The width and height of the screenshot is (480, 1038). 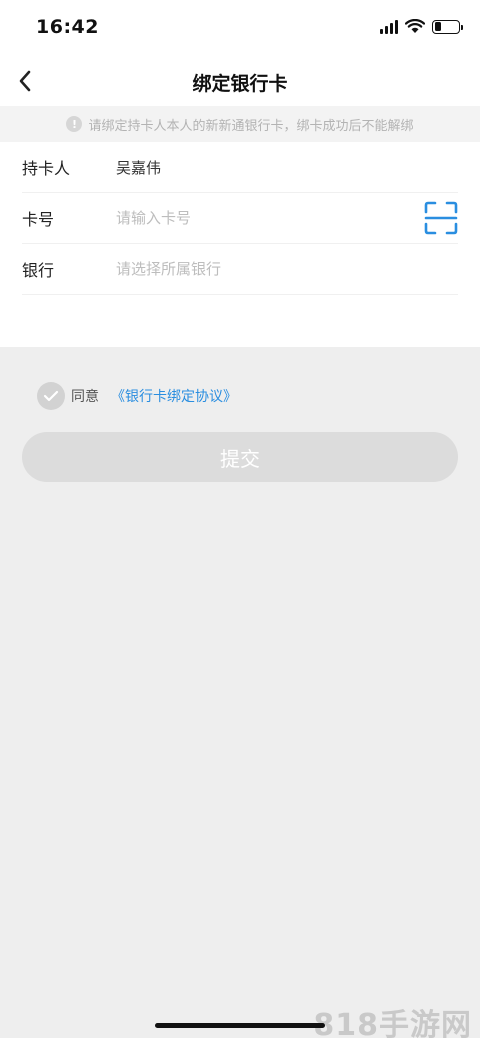 I want to click on agreement-row: 同意 《银行卡绑定协议》, so click(x=137, y=396).